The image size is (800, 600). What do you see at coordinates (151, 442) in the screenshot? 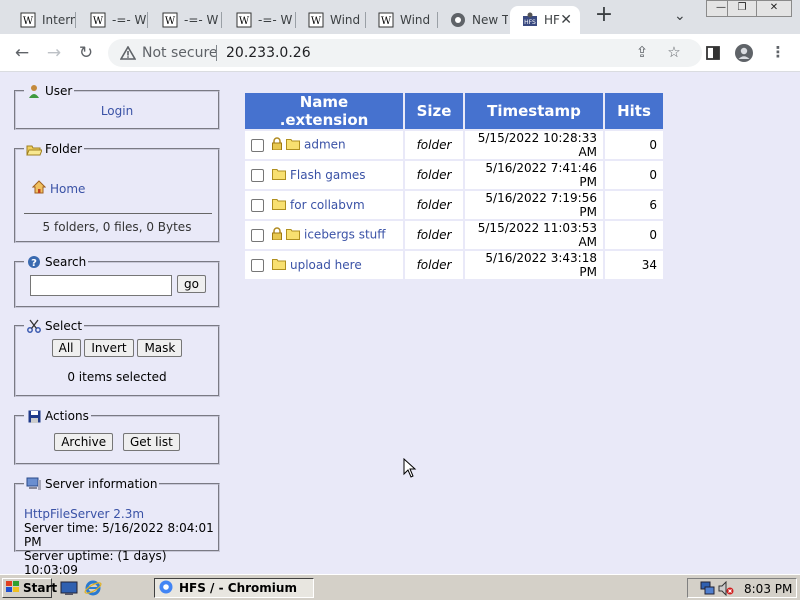
I see `get-list-button: Get list` at bounding box center [151, 442].